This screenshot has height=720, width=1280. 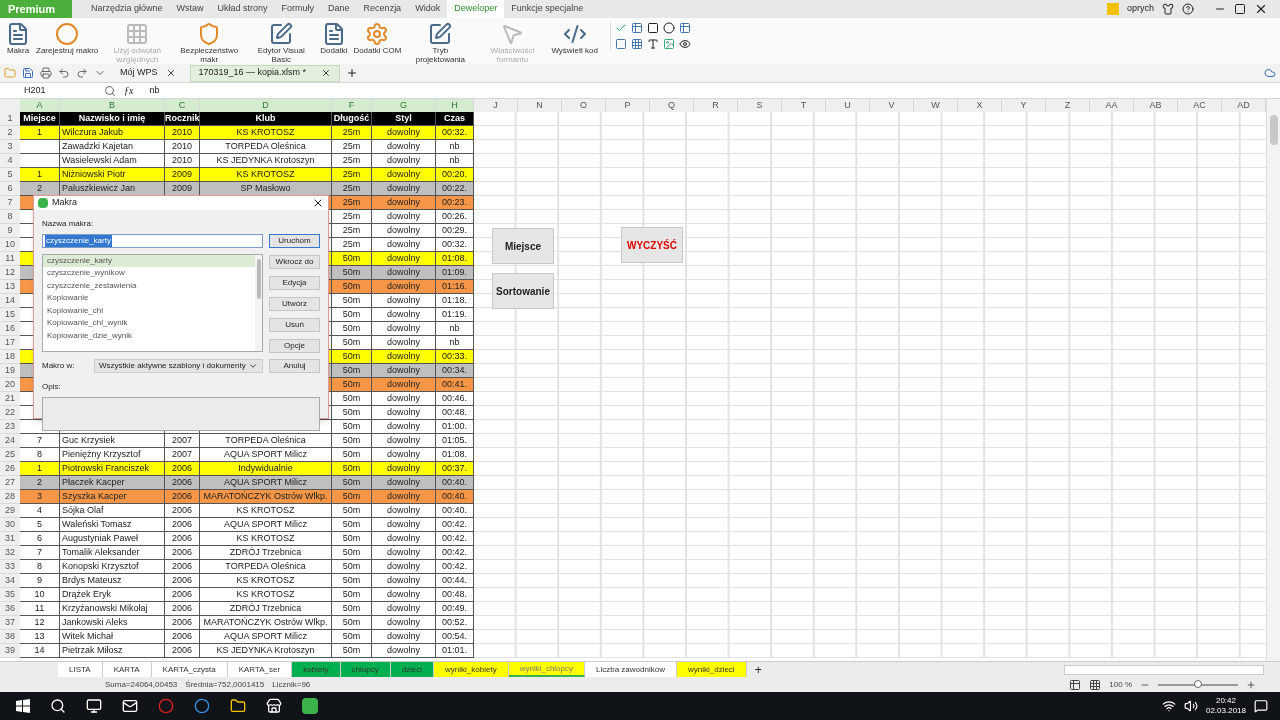 What do you see at coordinates (980, 105) in the screenshot?
I see `column-header: X` at bounding box center [980, 105].